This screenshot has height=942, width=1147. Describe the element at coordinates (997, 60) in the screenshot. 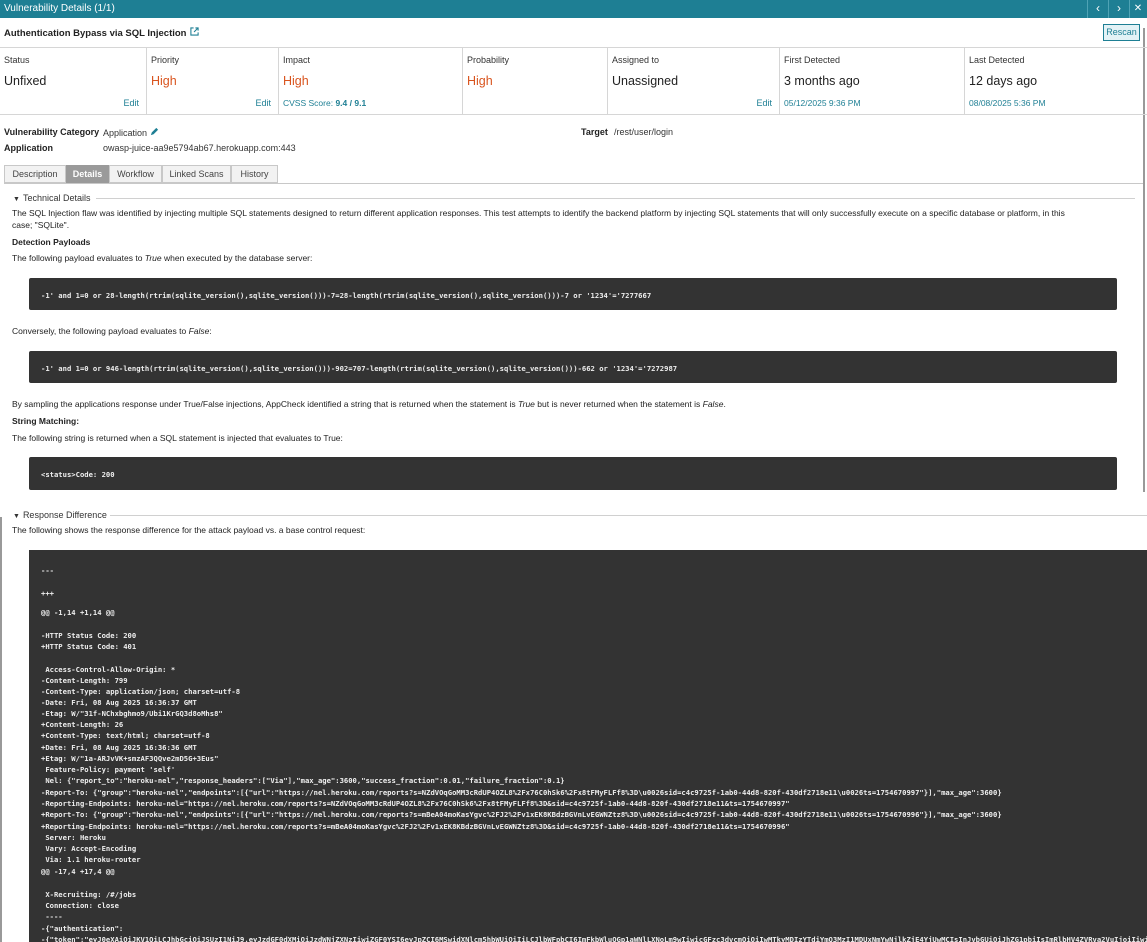

I see `last-detected-label: Last Detected` at that location.